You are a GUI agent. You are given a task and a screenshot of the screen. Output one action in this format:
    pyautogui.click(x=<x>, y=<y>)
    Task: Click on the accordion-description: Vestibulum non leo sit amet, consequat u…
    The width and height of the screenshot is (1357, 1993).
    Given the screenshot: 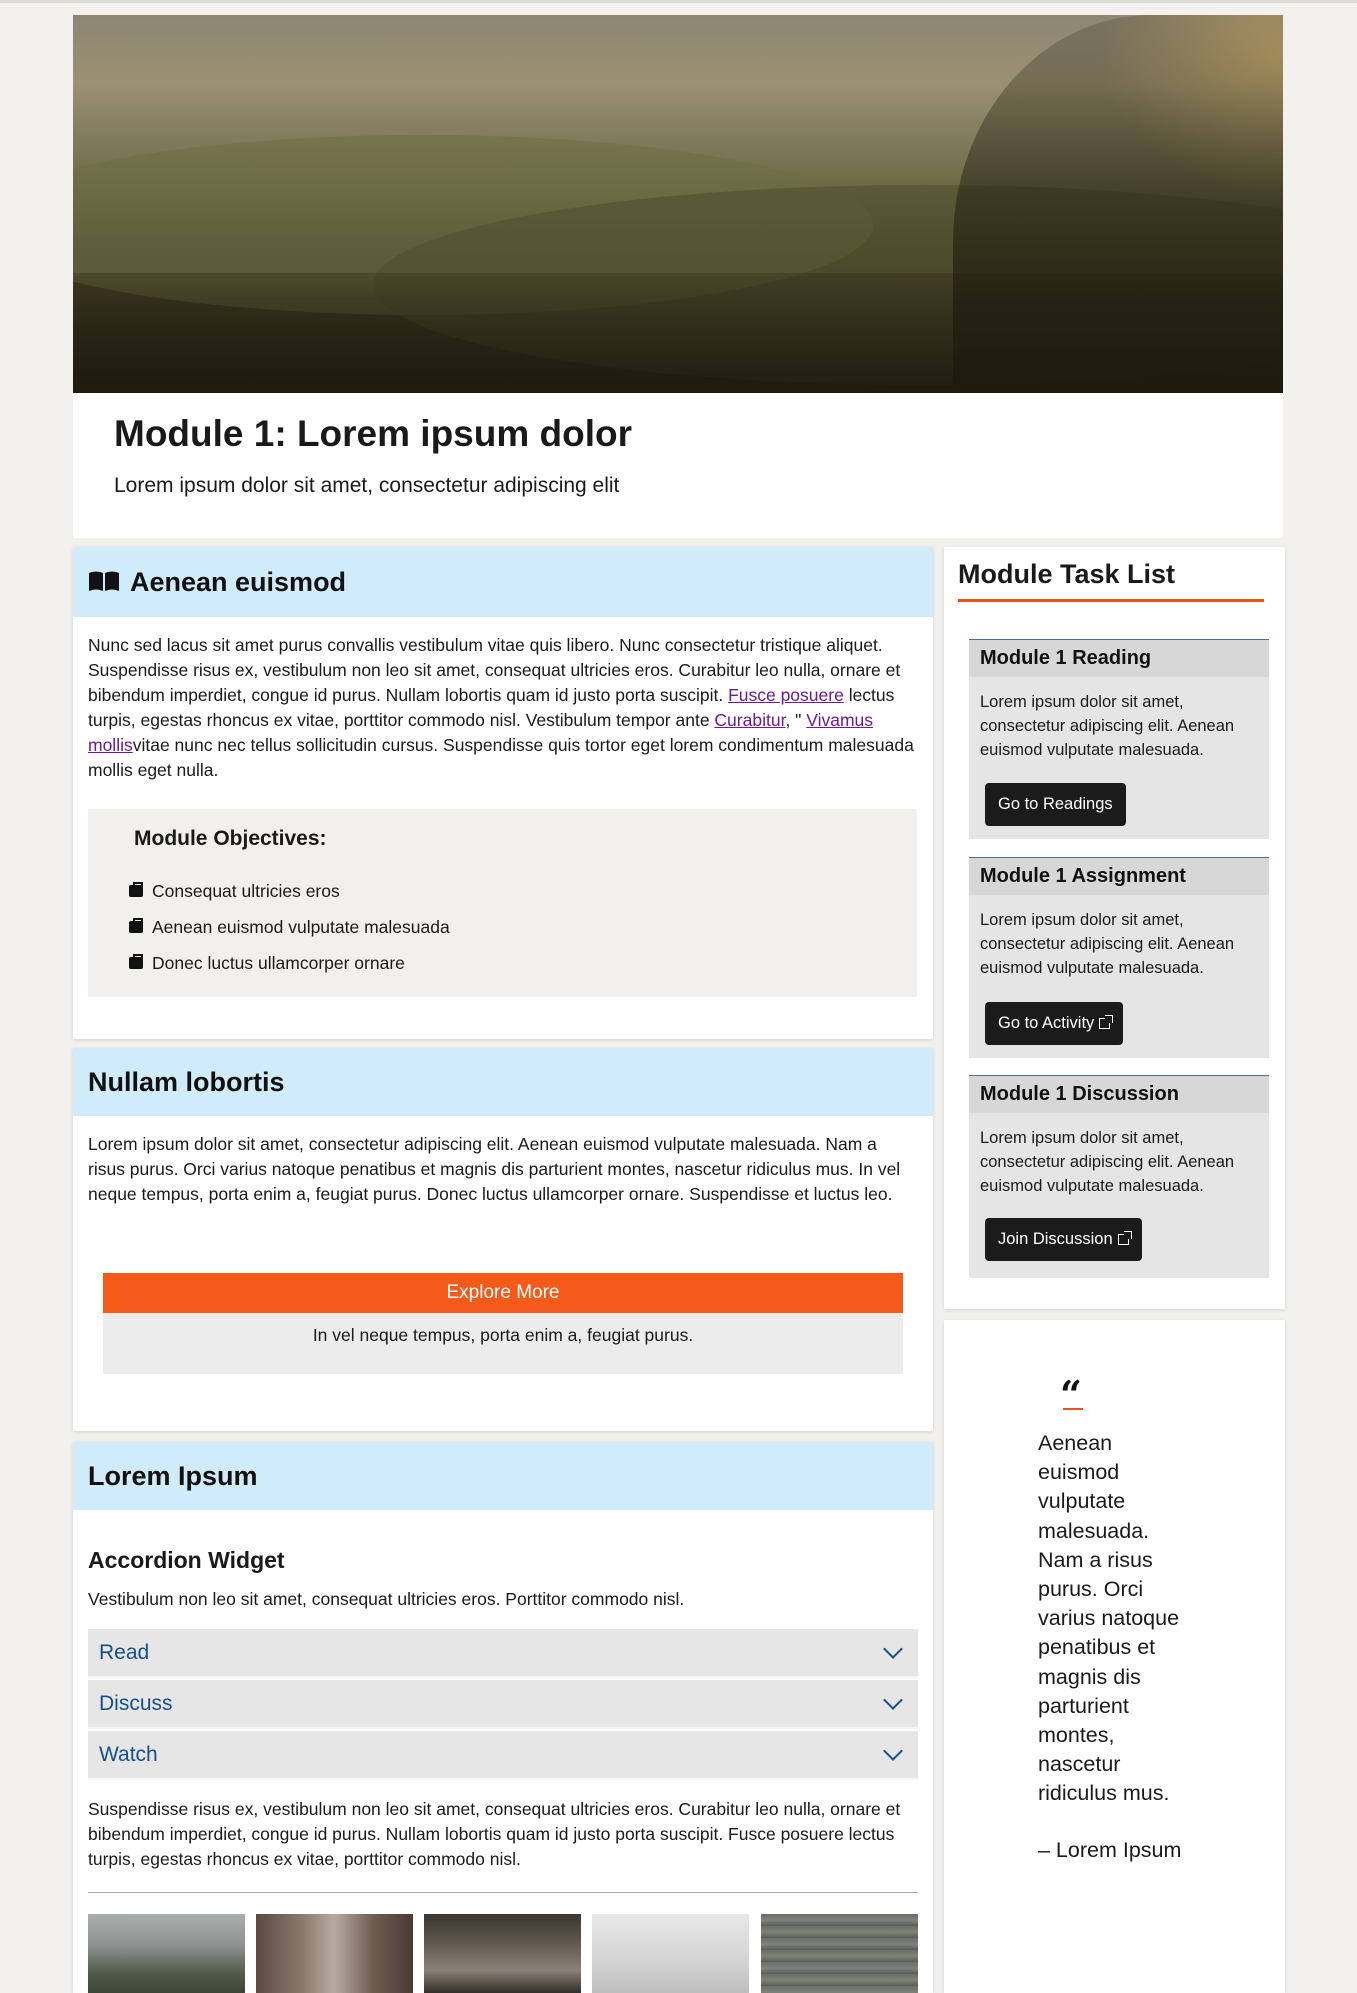 What is the action you would take?
    pyautogui.click(x=386, y=1599)
    